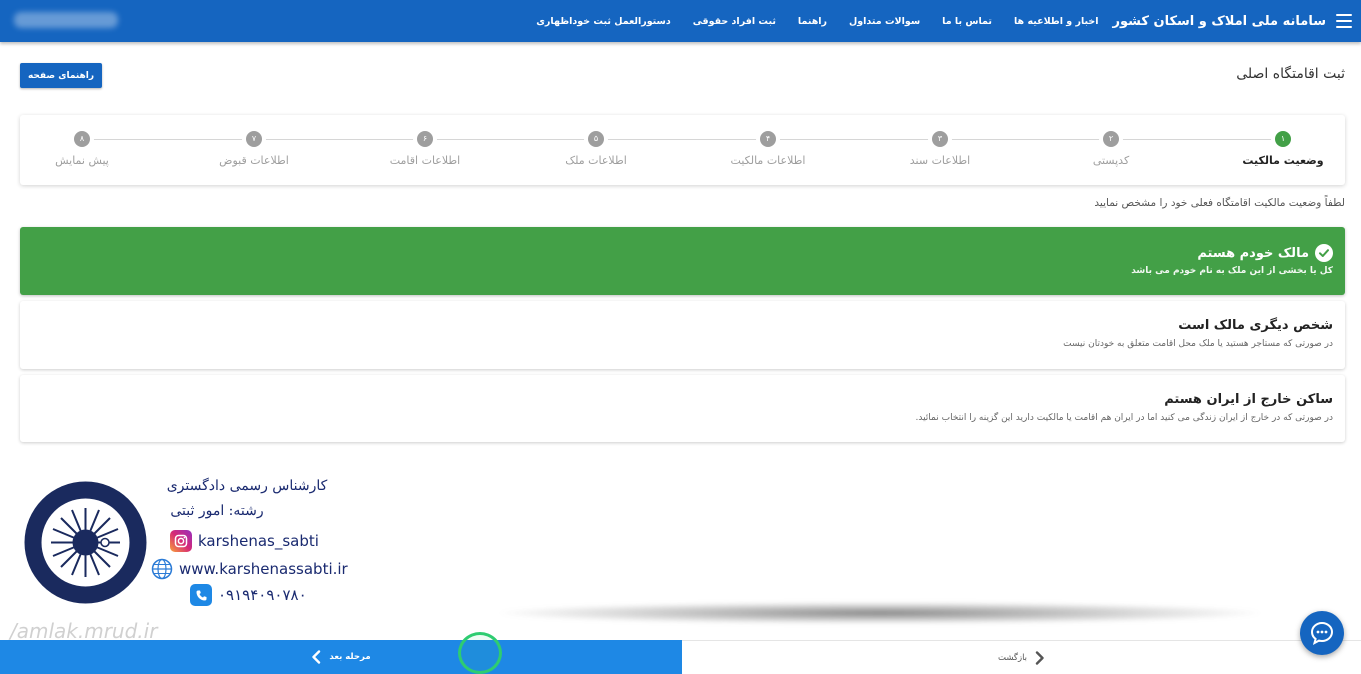 The width and height of the screenshot is (1361, 674). I want to click on option-title-text: مالک خودم هستم, so click(1253, 253).